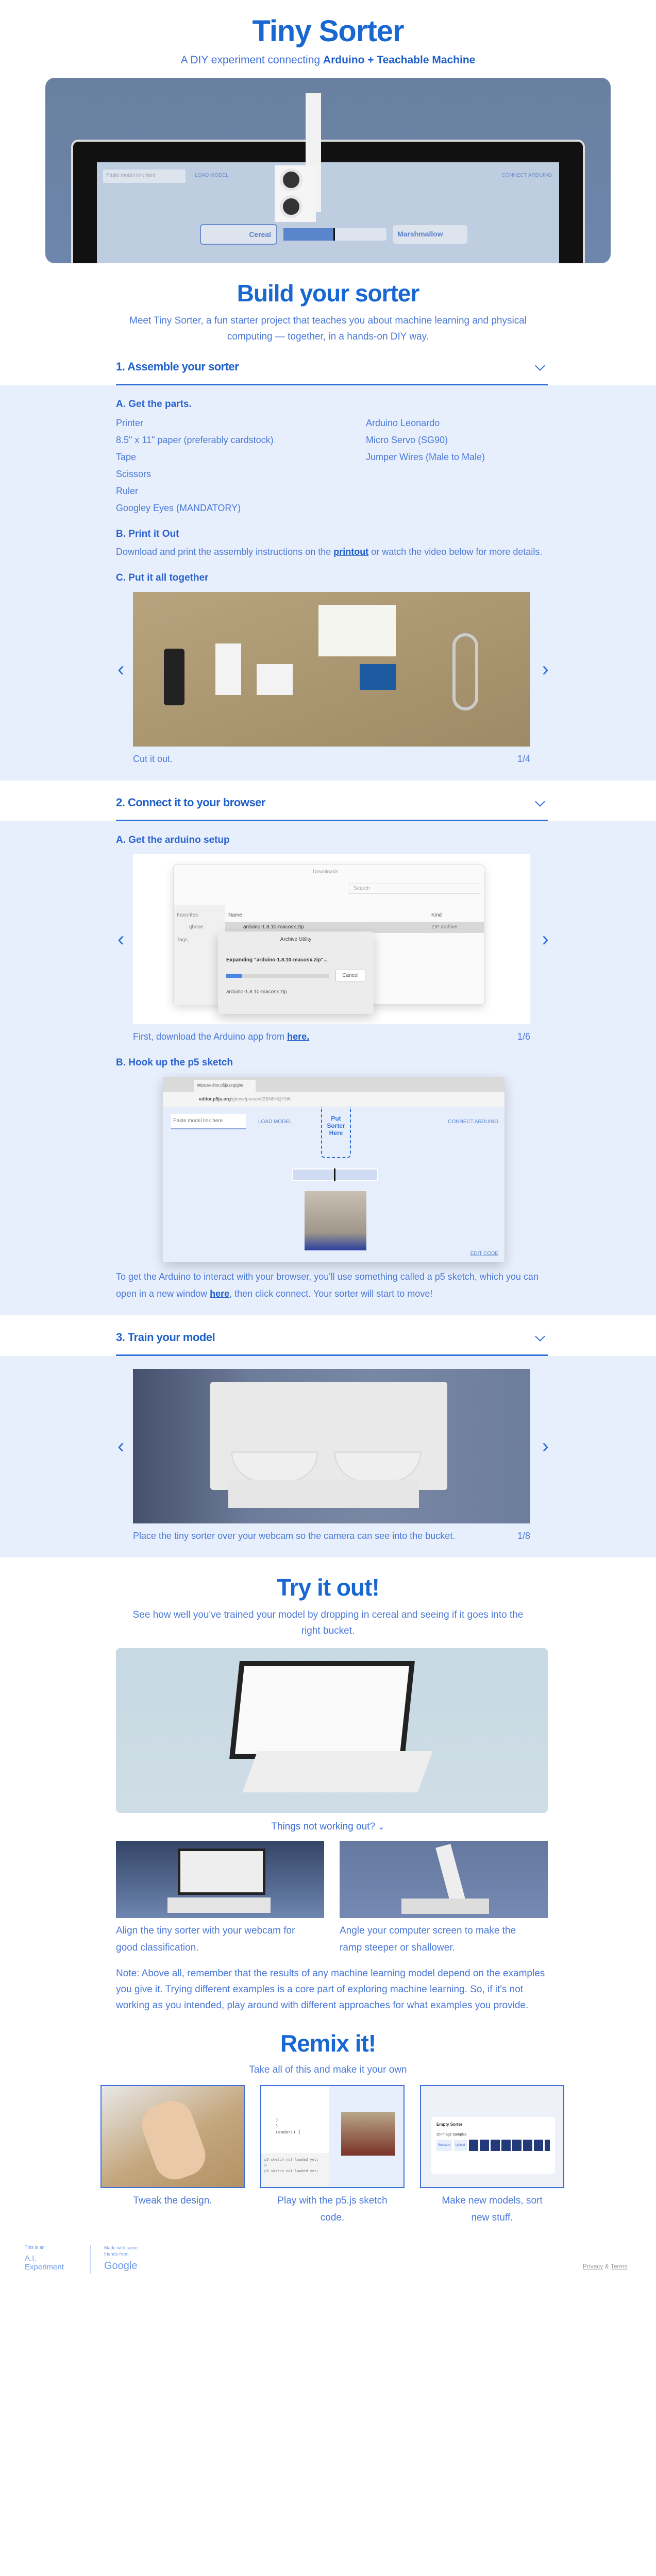 This screenshot has width=656, height=2576. I want to click on dialog-cancel: Cancel, so click(350, 976).